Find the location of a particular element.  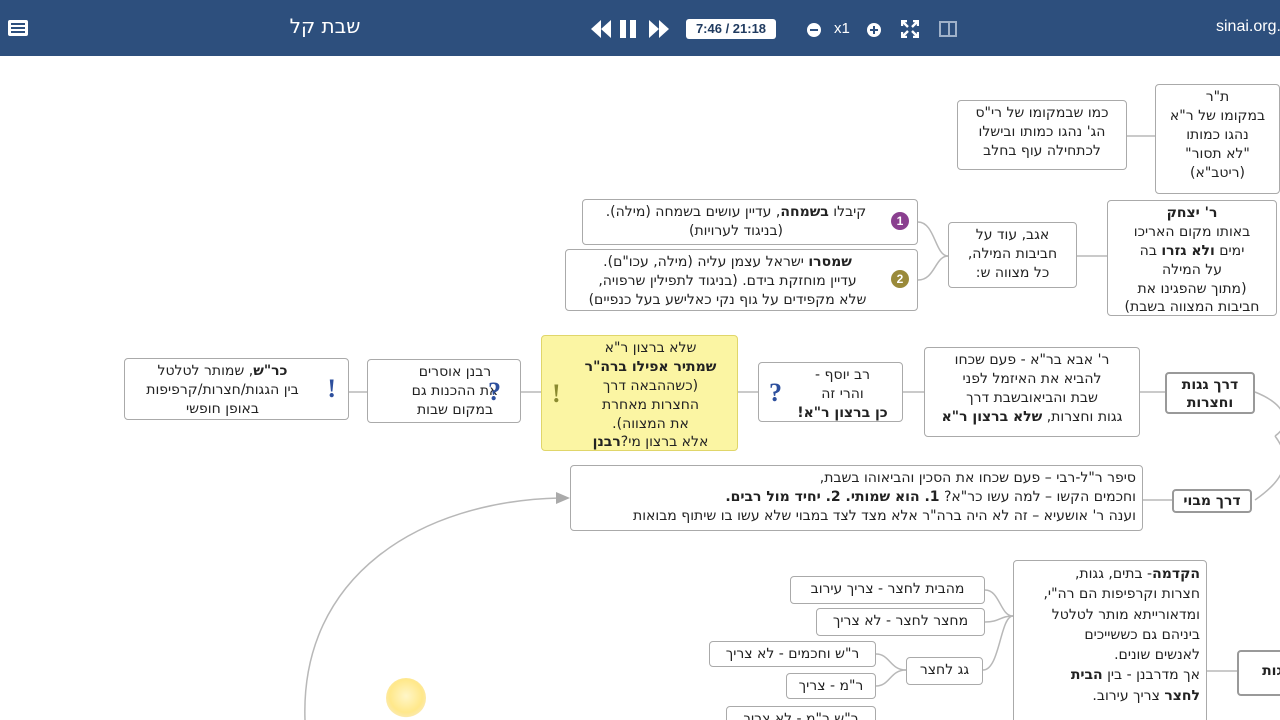

node-text: במקומו של ר"א is located at coordinates (1217, 115).